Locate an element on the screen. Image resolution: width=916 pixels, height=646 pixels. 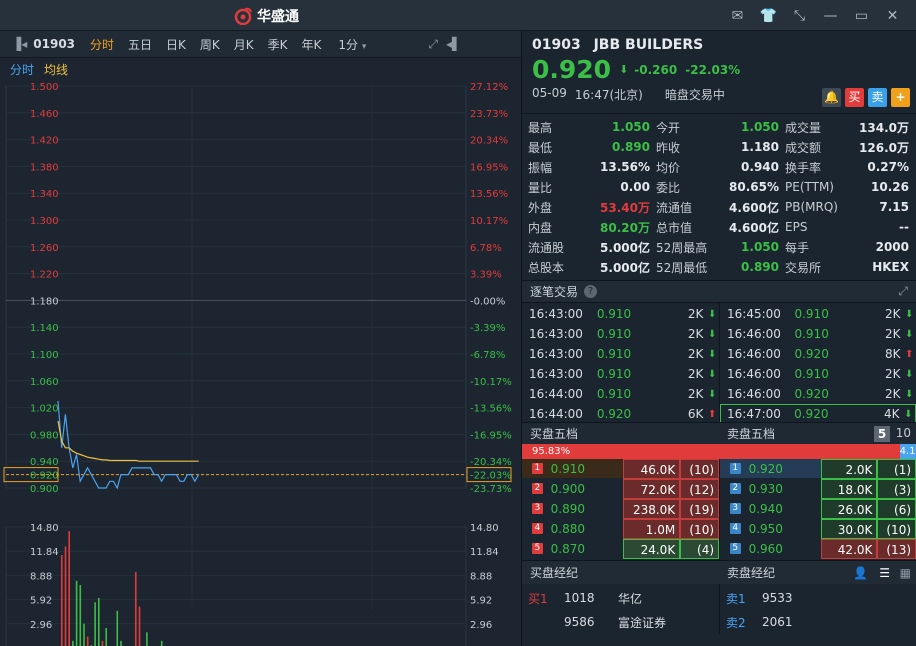
level-index: 1 is located at coordinates (537, 468).